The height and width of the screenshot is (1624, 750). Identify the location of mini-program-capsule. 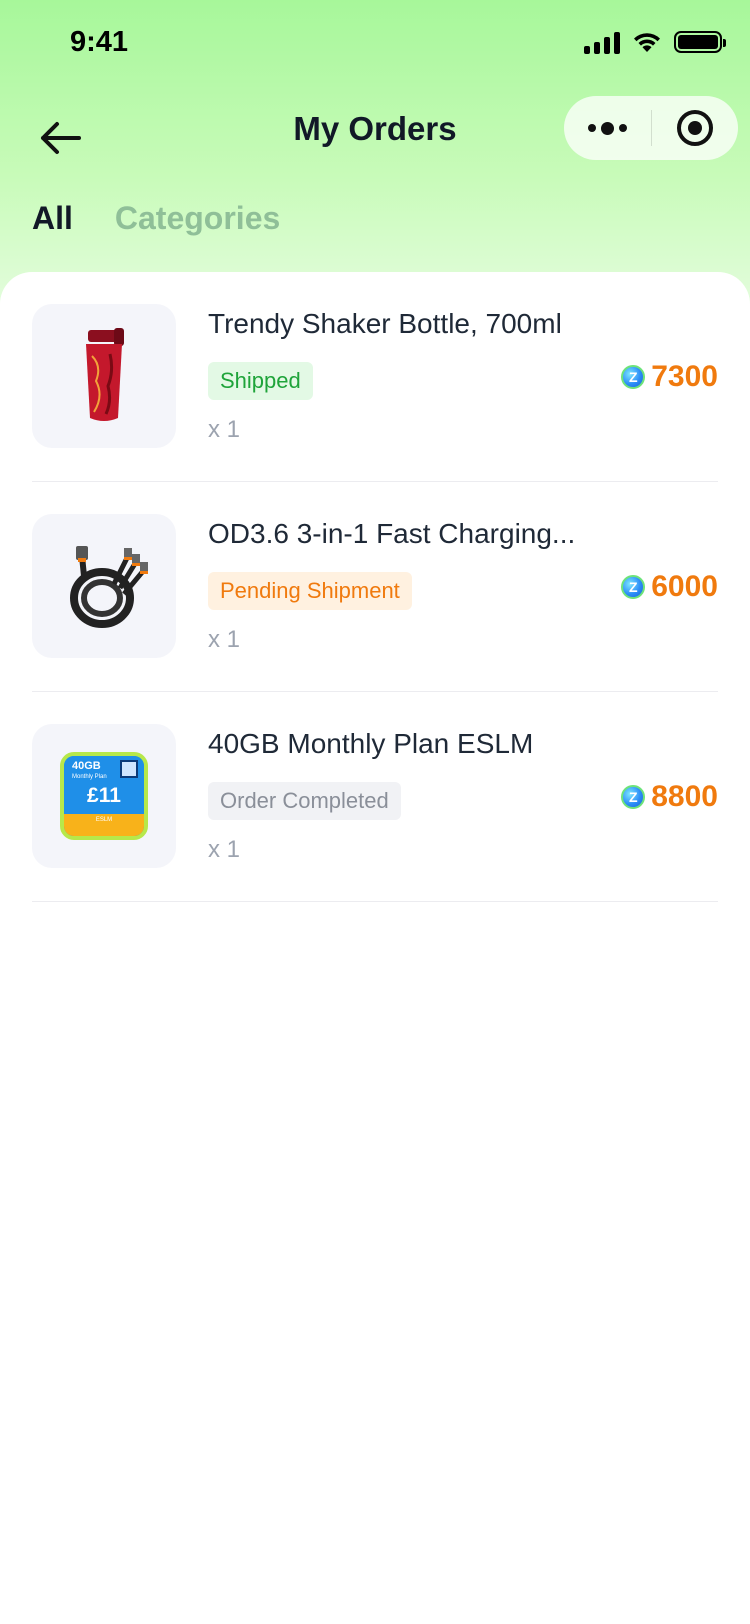
(651, 128).